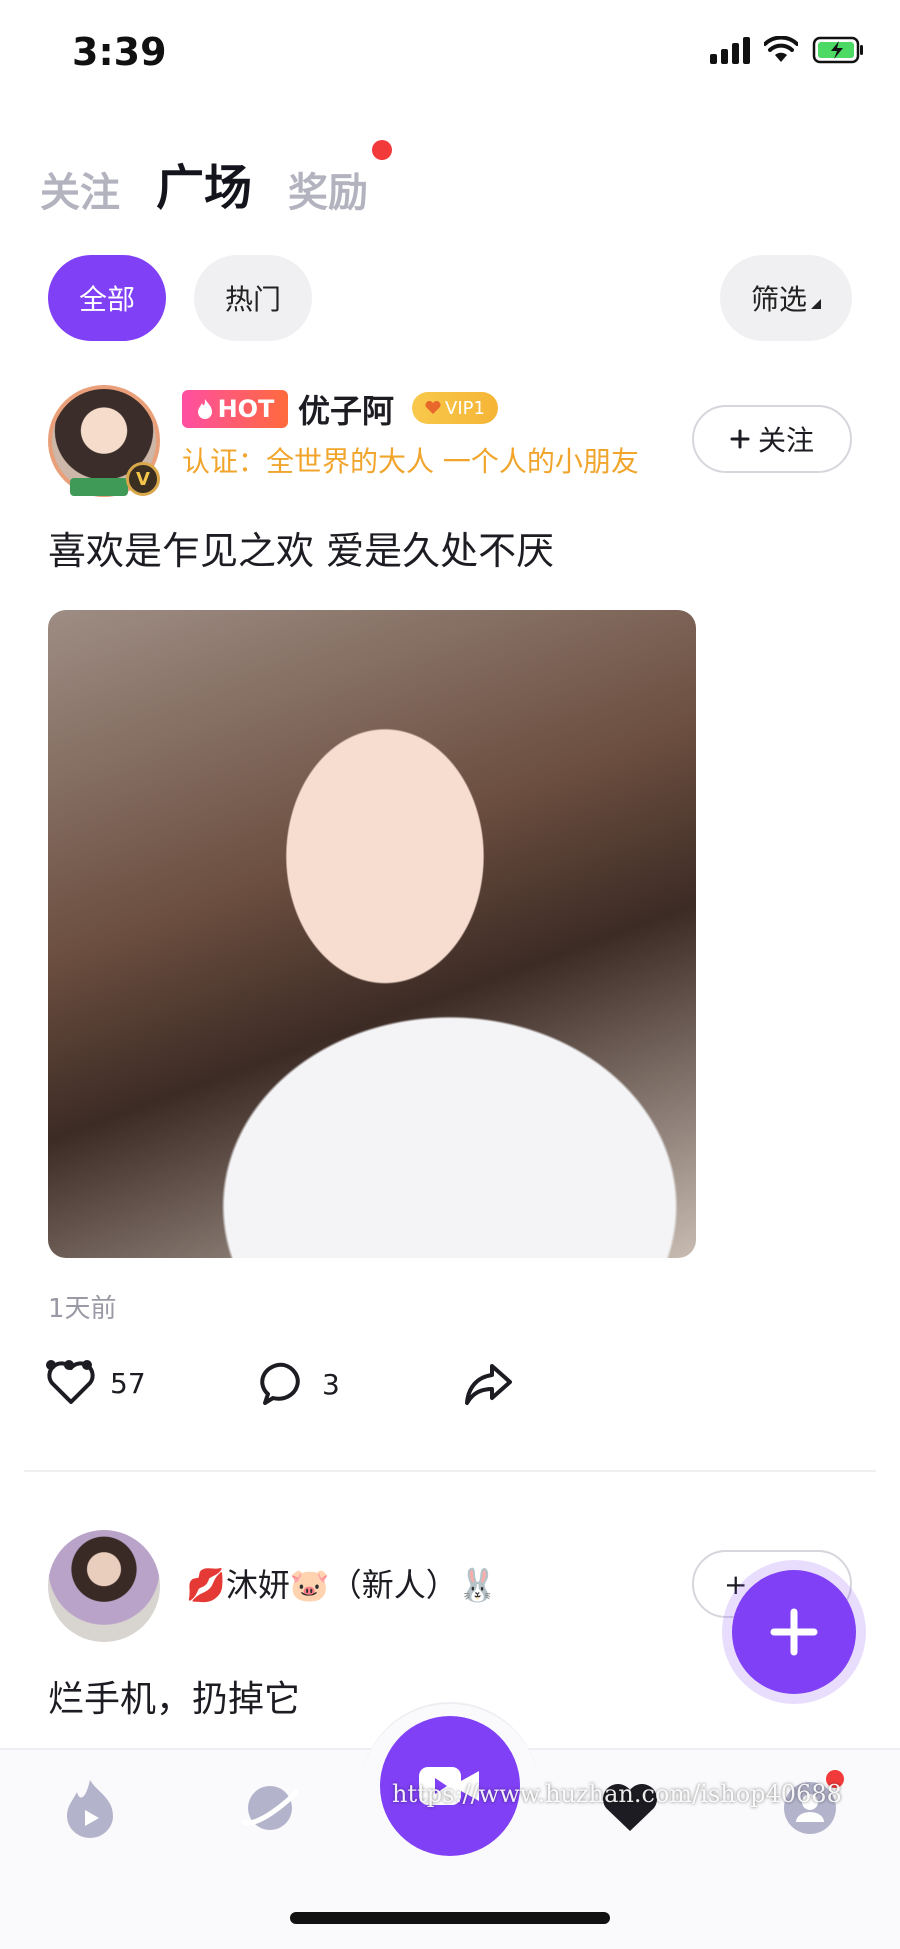 The width and height of the screenshot is (900, 1949). I want to click on filter-dropdown-label: 筛选, so click(778, 299).